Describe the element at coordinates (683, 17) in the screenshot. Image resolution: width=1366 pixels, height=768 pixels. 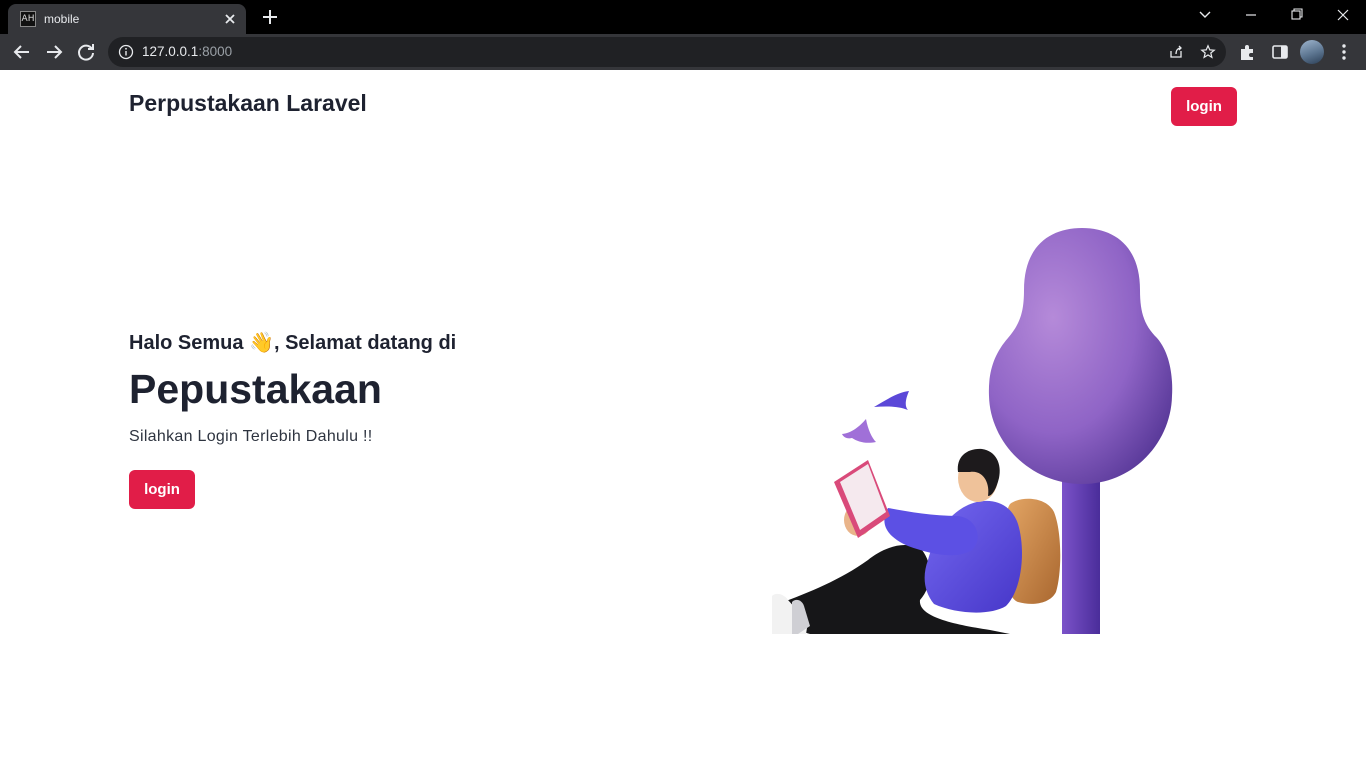
I see `browser-tab-strip: AH mobile` at that location.